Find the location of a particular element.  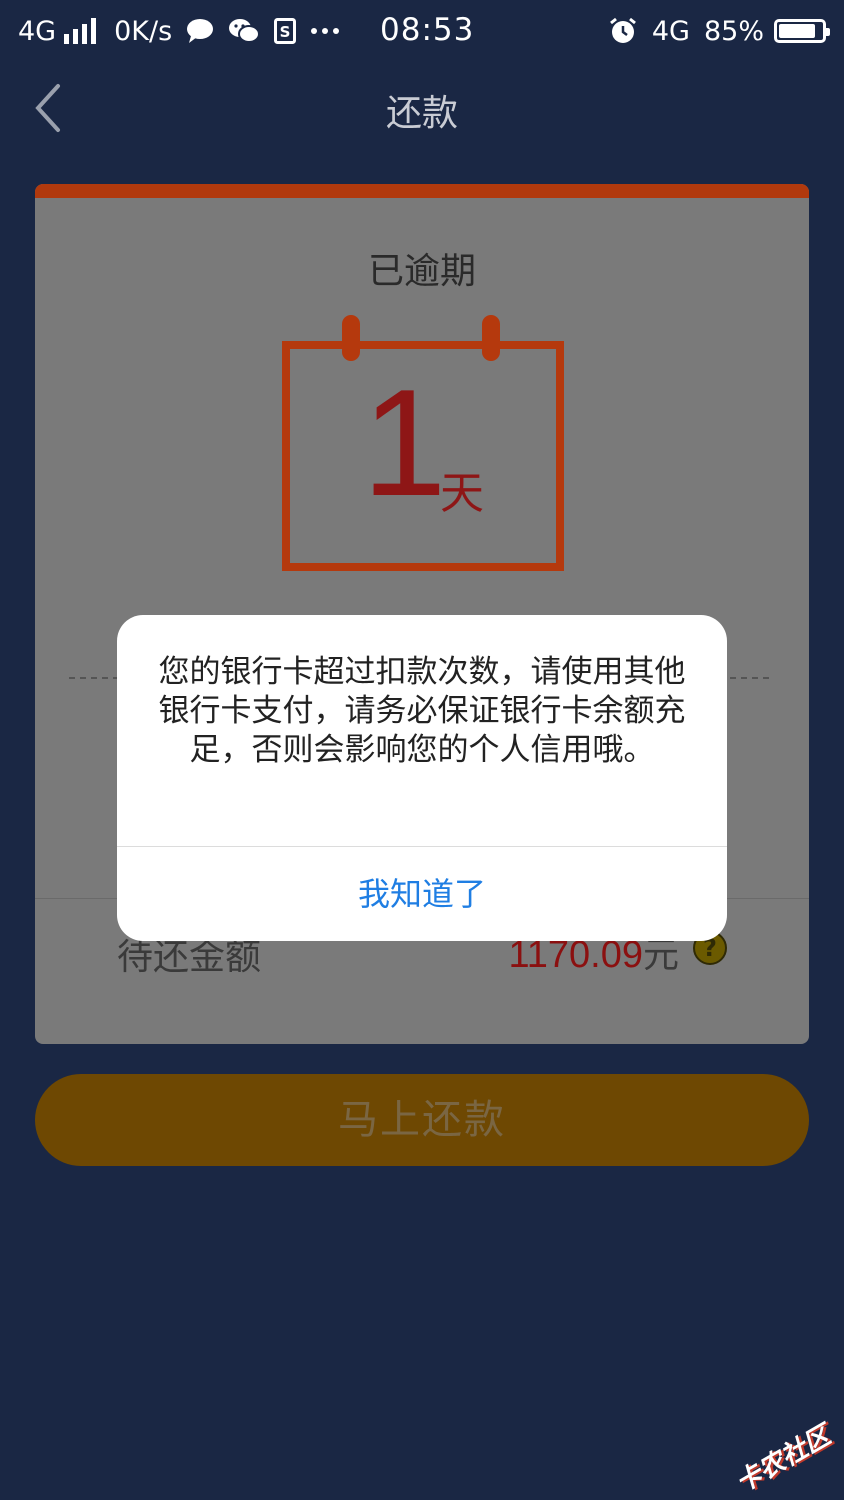

svg-text: S is located at coordinates (285, 32).